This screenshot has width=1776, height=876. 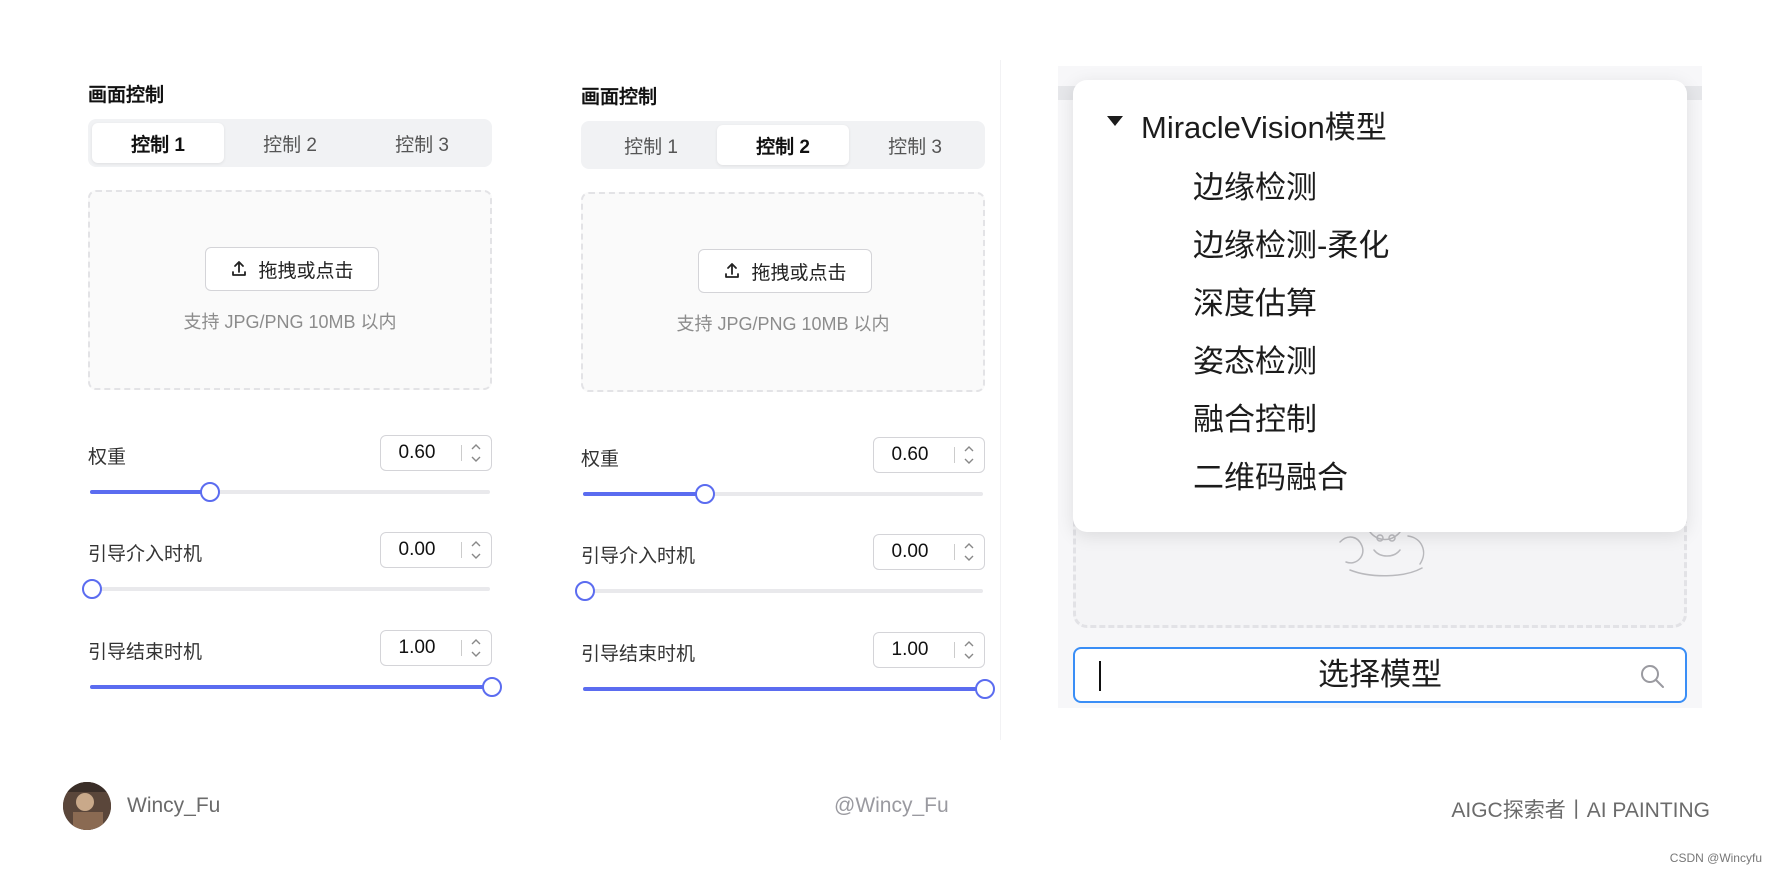 I want to click on watermark: CSDN @Wincyfu, so click(x=1715, y=858).